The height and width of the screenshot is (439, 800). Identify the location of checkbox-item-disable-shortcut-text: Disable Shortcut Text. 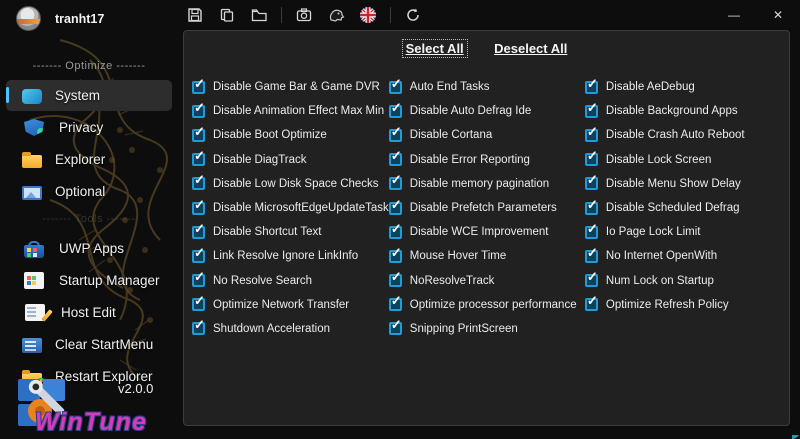
(290, 232).